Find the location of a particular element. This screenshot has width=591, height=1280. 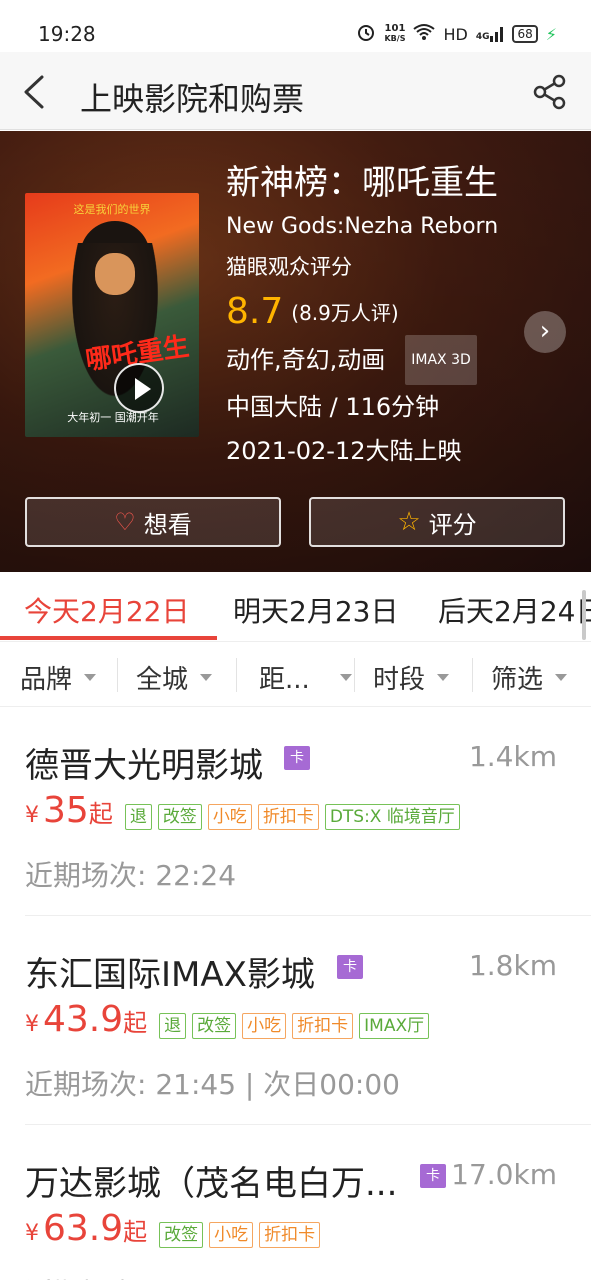

cinema-distance: 17.0km is located at coordinates (504, 1174).